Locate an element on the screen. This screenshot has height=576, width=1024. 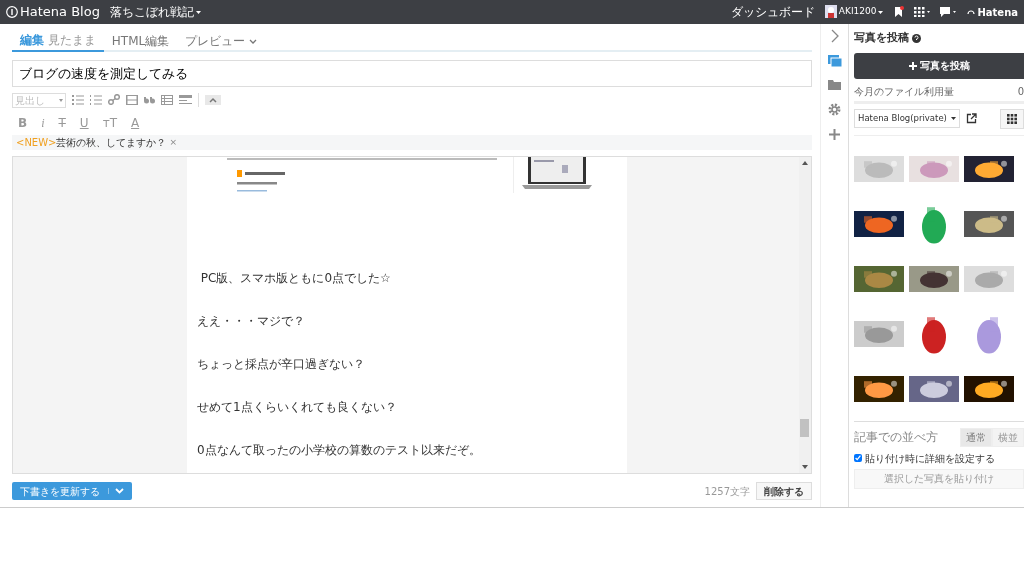
arrange-label: 記事での並べ方 is located at coordinates (896, 437).